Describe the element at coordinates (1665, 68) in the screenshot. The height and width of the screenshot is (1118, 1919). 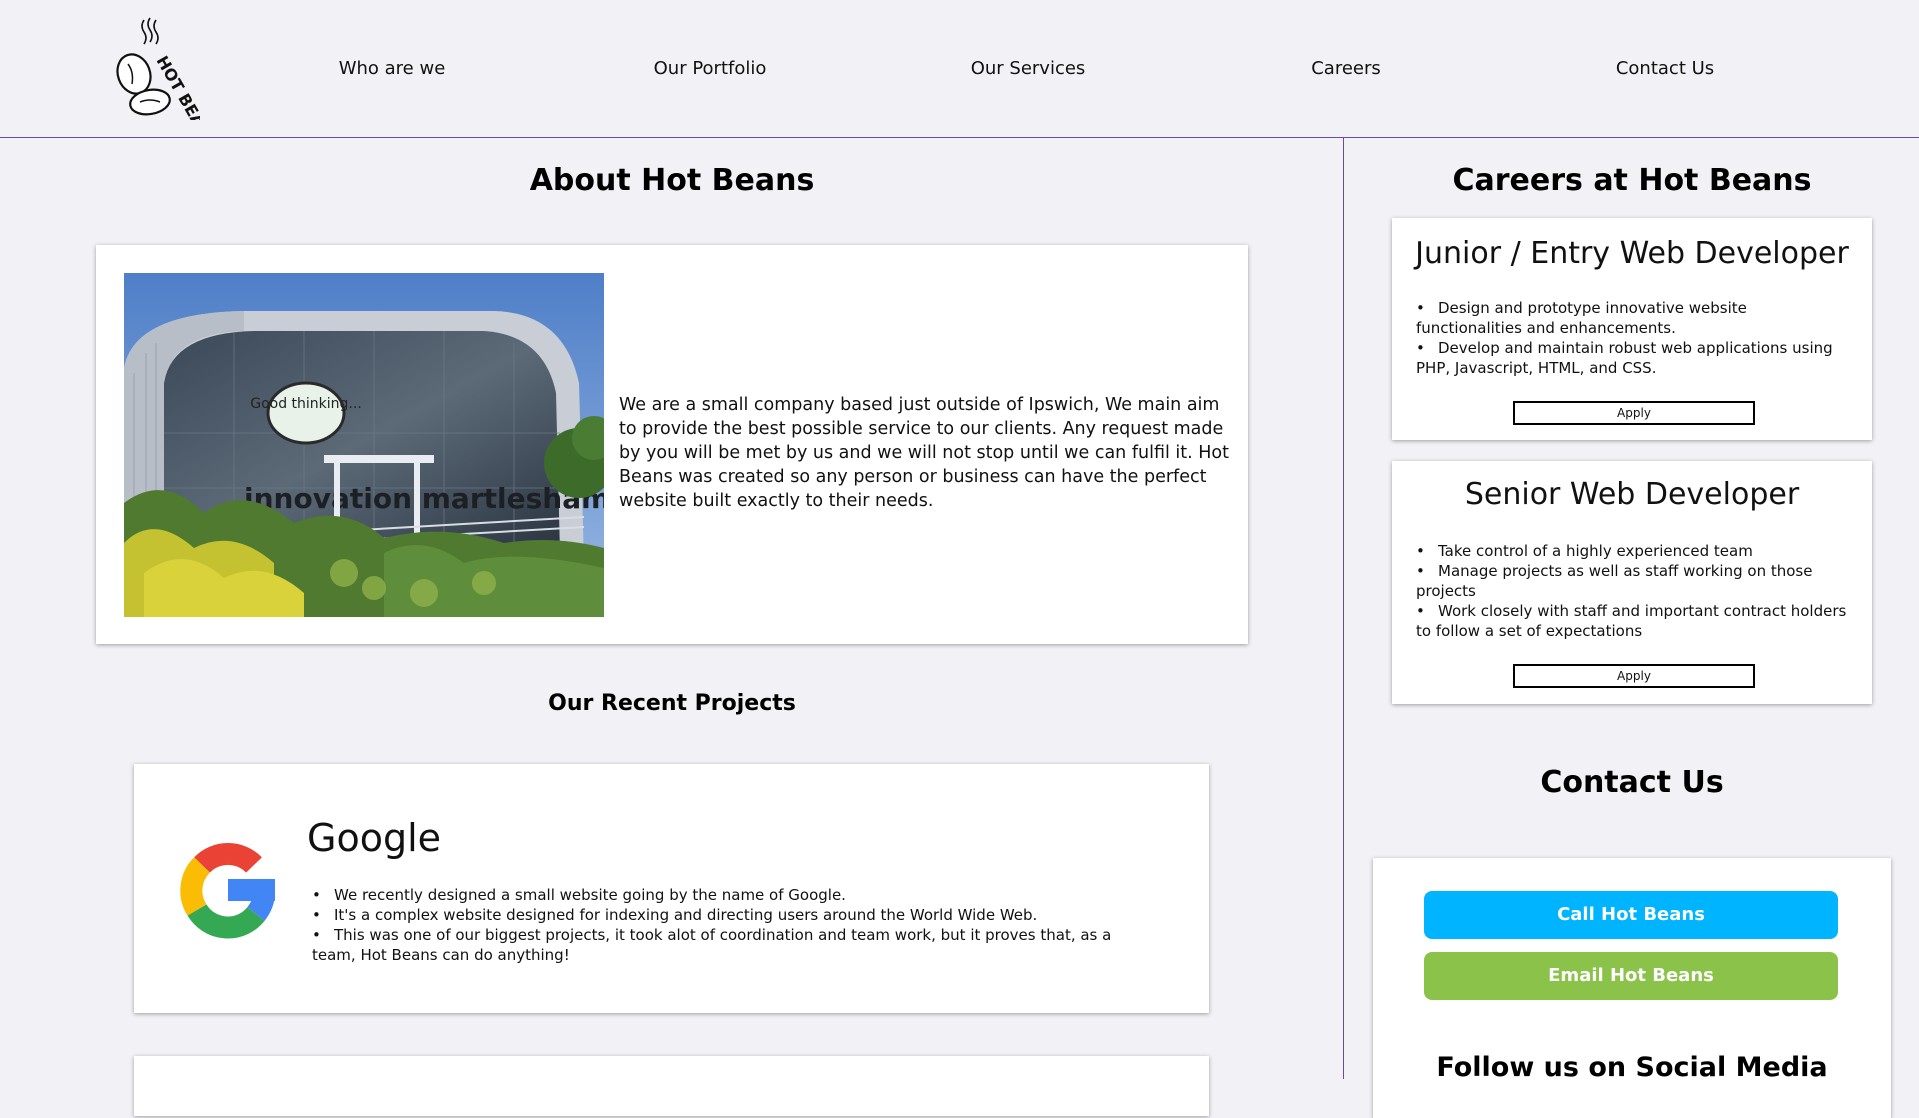
I see `nav-contact-us: Contact Us` at that location.